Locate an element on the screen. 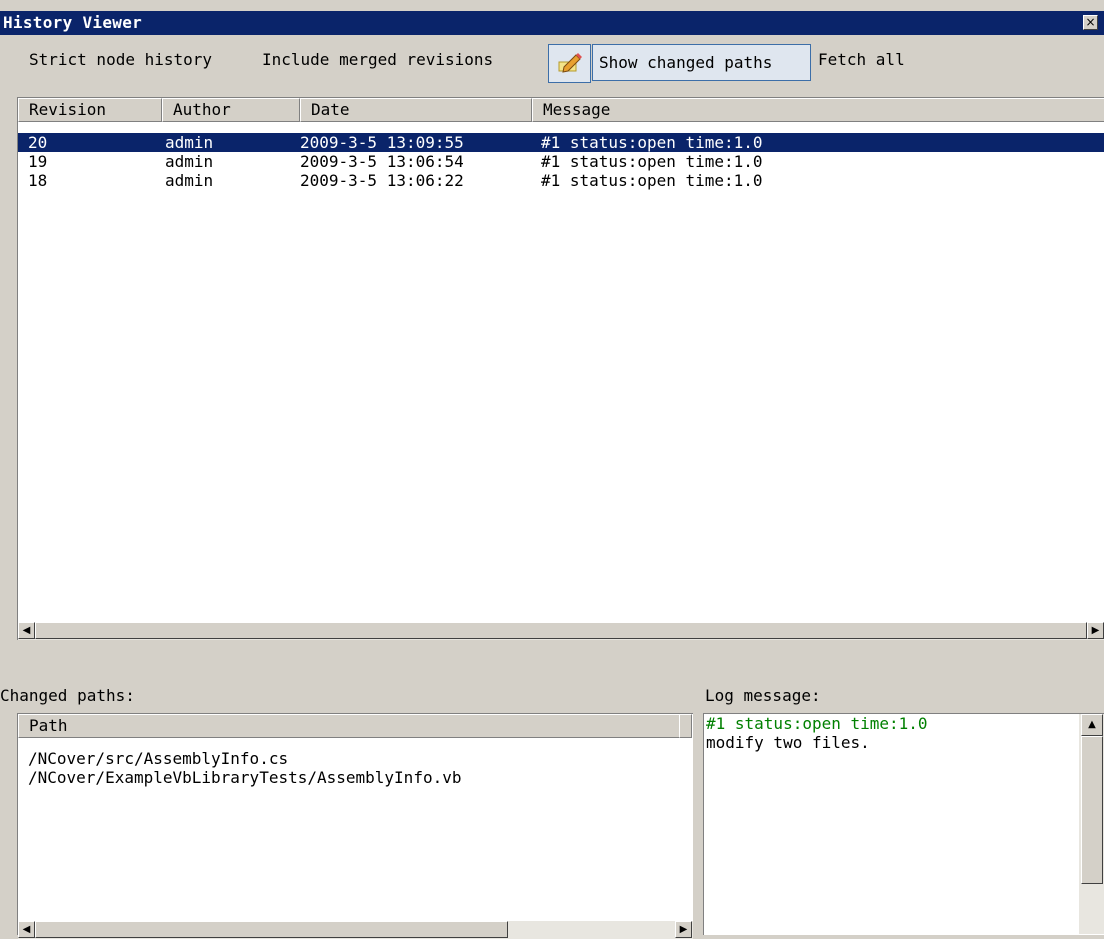 The height and width of the screenshot is (939, 1104). date-cell: 2009-3-5 13:06:22 is located at coordinates (382, 180).